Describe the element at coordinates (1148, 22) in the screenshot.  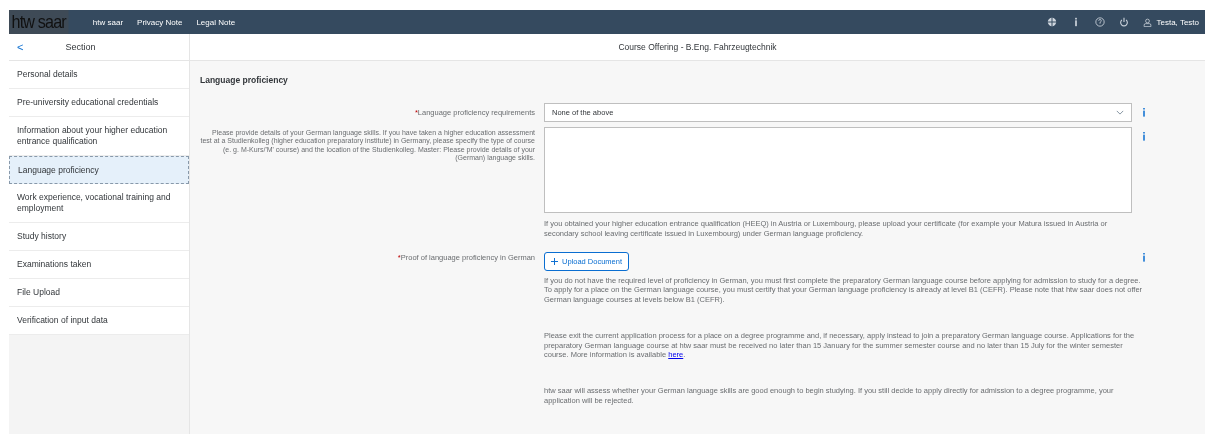
I see `user-icon` at that location.